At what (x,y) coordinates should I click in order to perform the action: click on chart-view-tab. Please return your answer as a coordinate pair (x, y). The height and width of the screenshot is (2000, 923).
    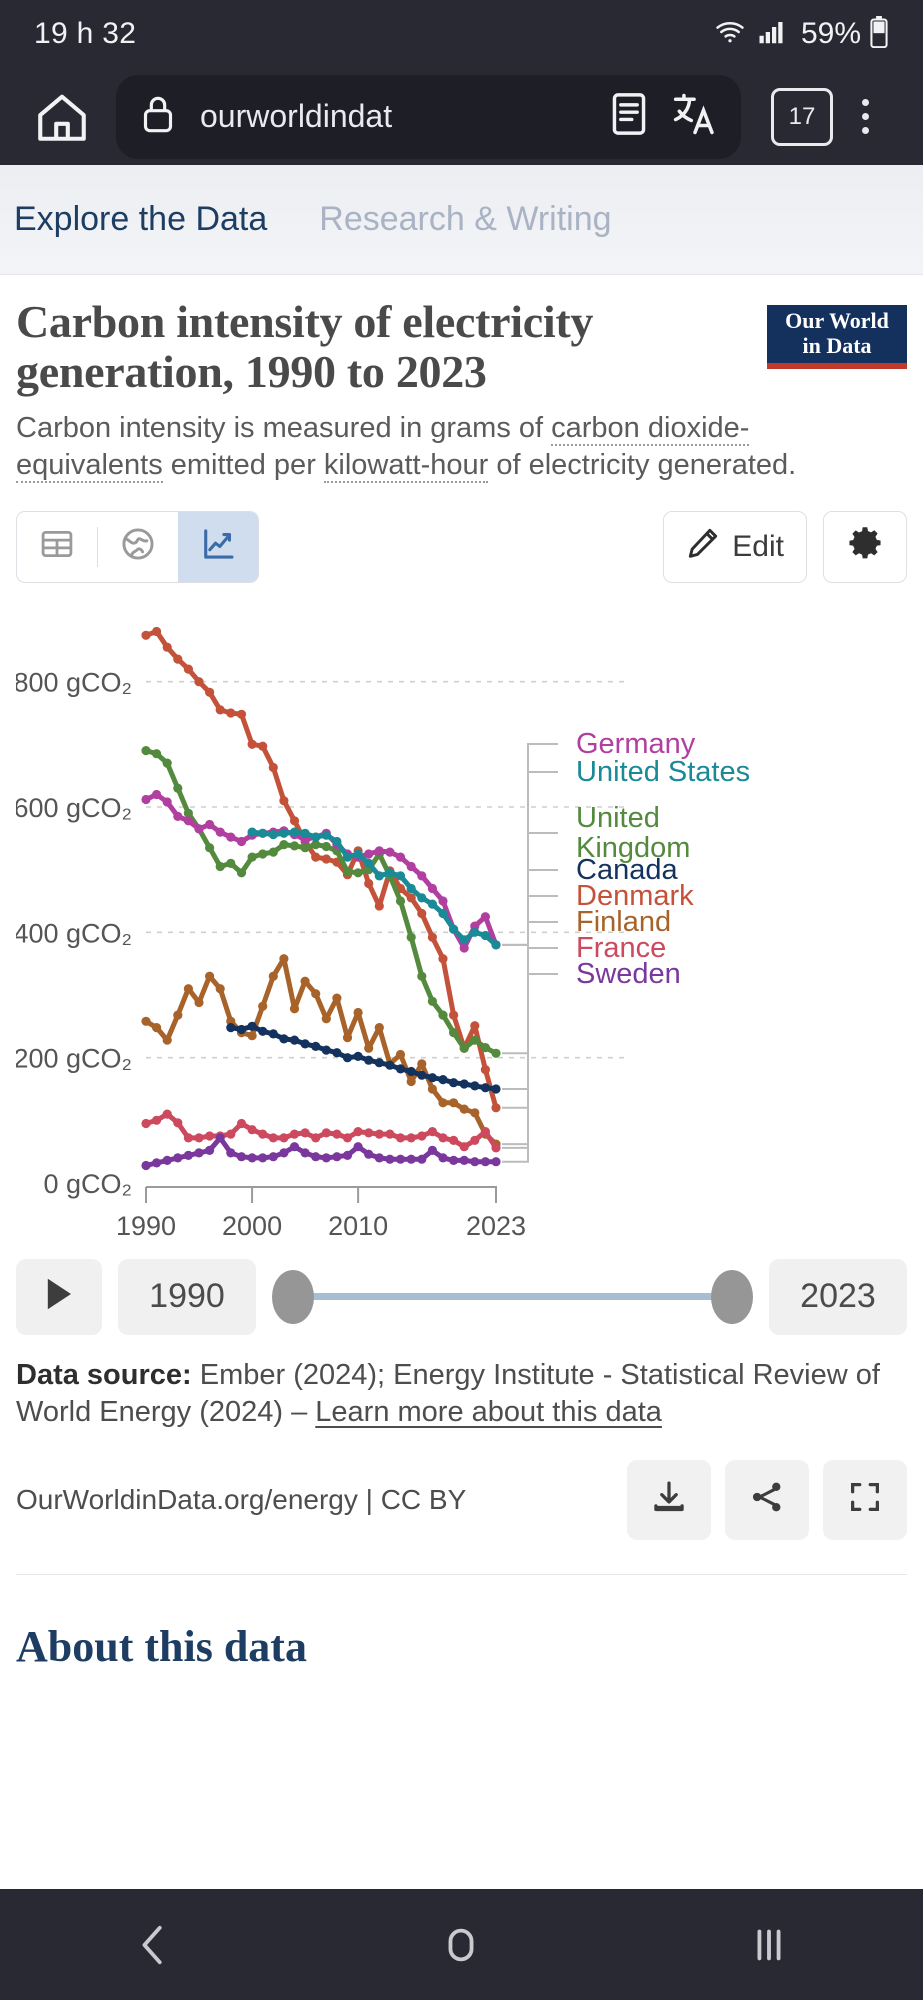
    Looking at the image, I should click on (218, 546).